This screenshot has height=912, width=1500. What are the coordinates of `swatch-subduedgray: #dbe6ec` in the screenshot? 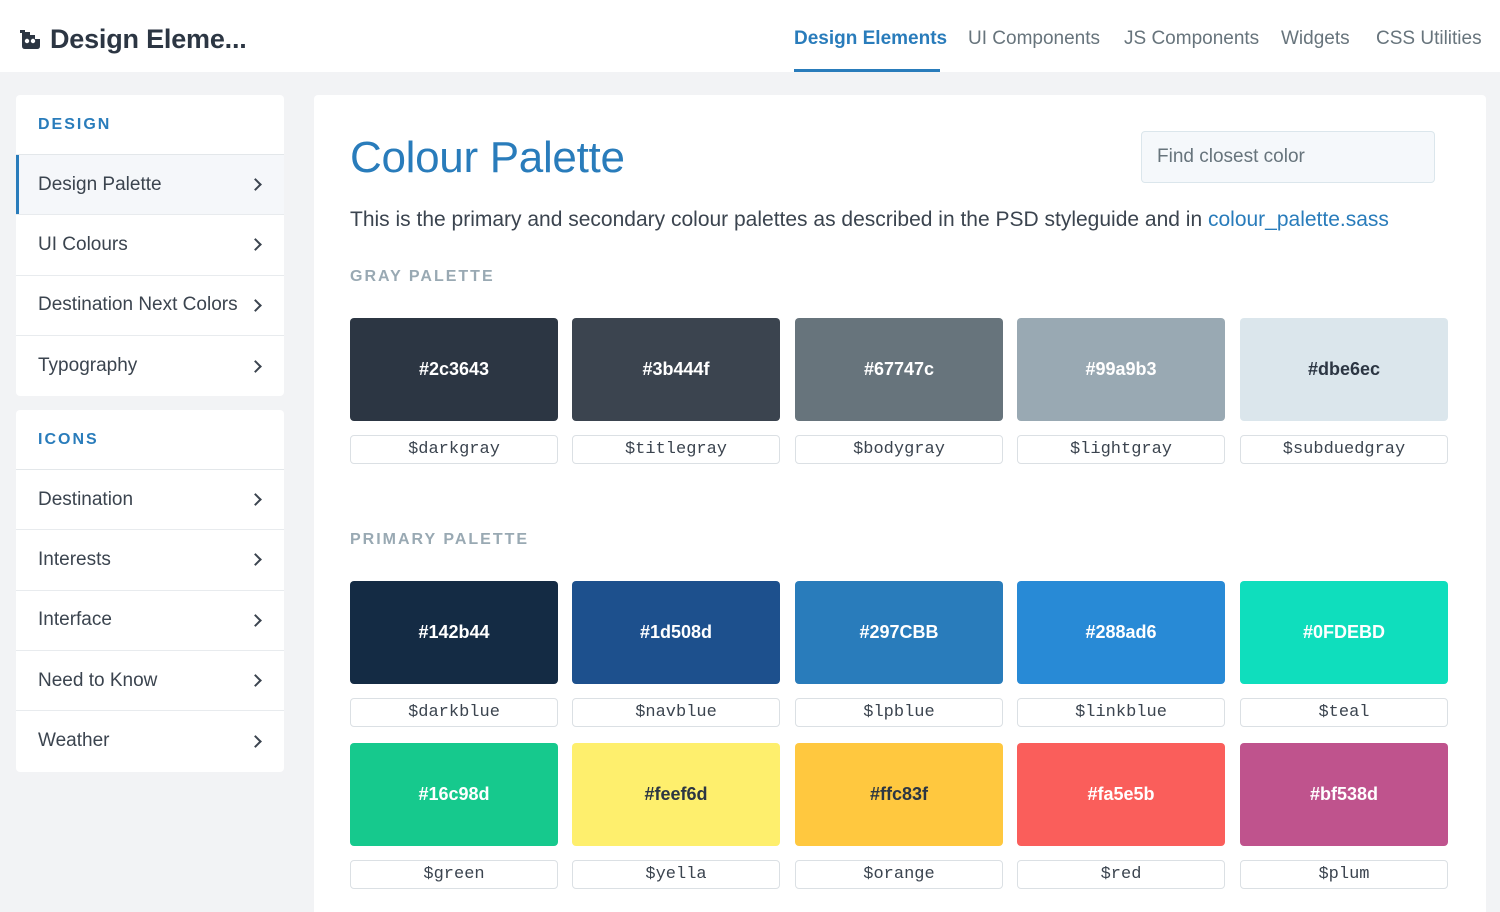 It's located at (1344, 369).